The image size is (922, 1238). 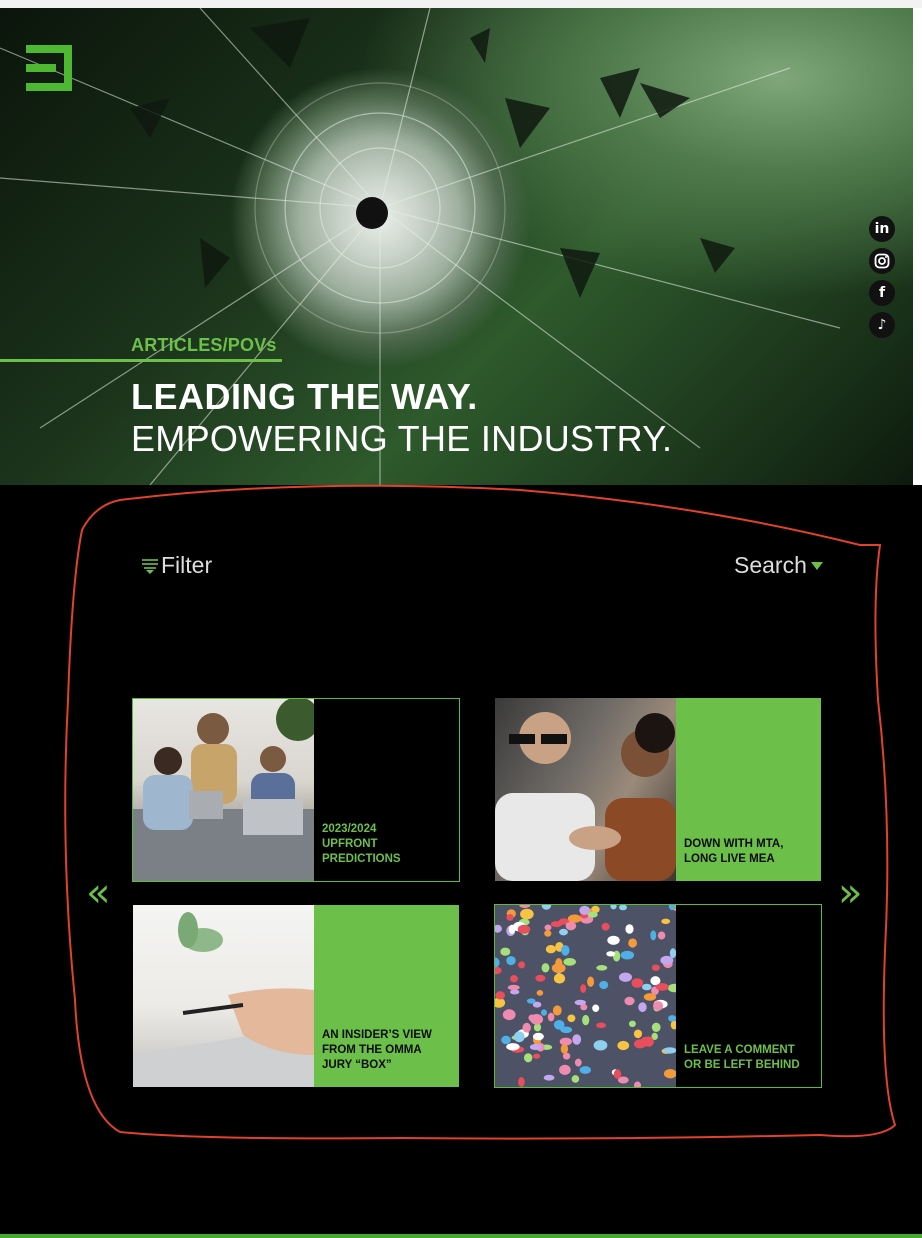 What do you see at coordinates (882, 261) in the screenshot?
I see `instagram-icon` at bounding box center [882, 261].